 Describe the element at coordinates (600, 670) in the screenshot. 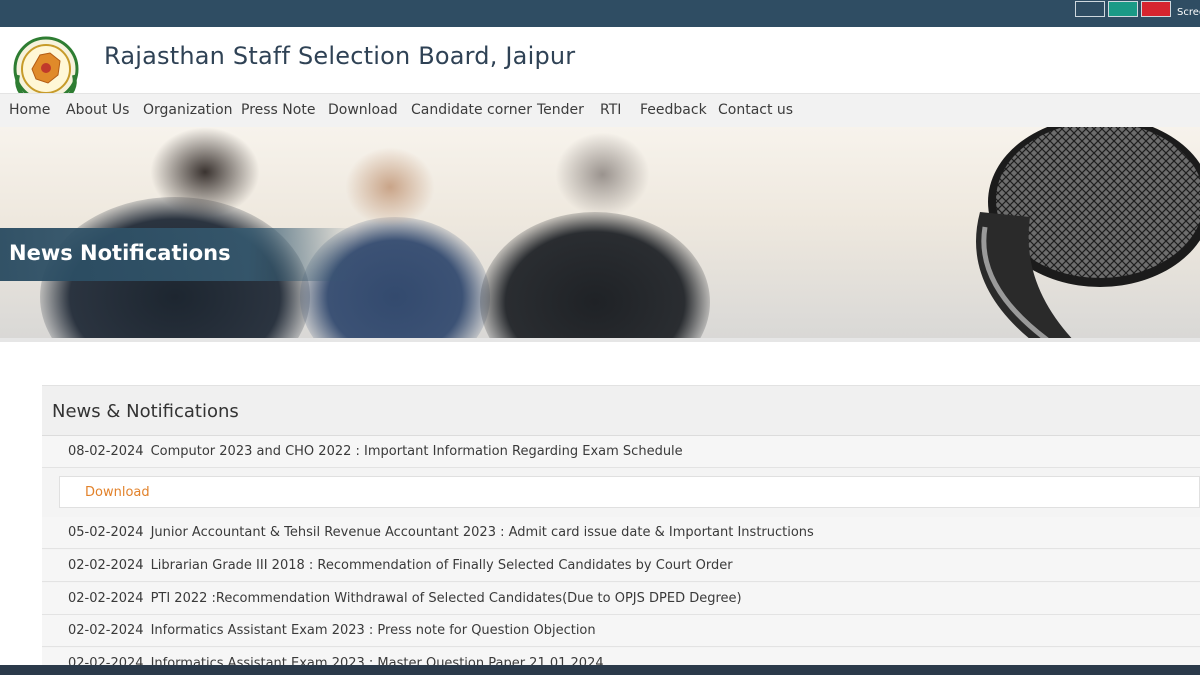

I see `taskbar-strip` at that location.